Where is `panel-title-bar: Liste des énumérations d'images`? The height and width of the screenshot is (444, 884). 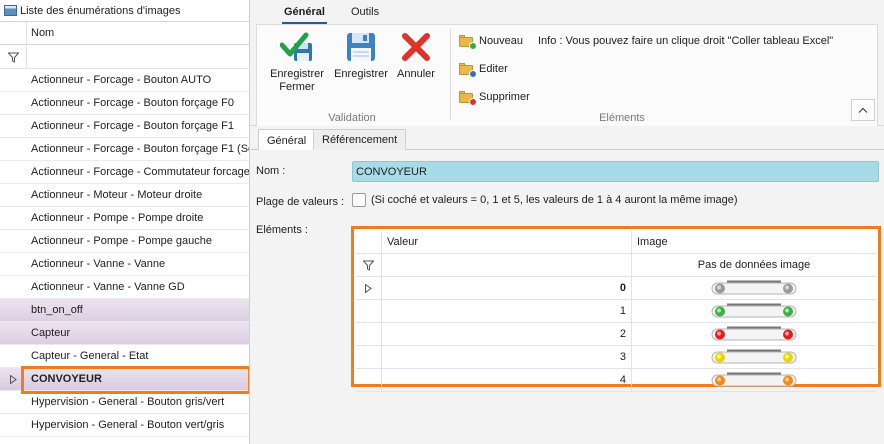
panel-title-bar: Liste des énumérations d'images is located at coordinates (124, 11).